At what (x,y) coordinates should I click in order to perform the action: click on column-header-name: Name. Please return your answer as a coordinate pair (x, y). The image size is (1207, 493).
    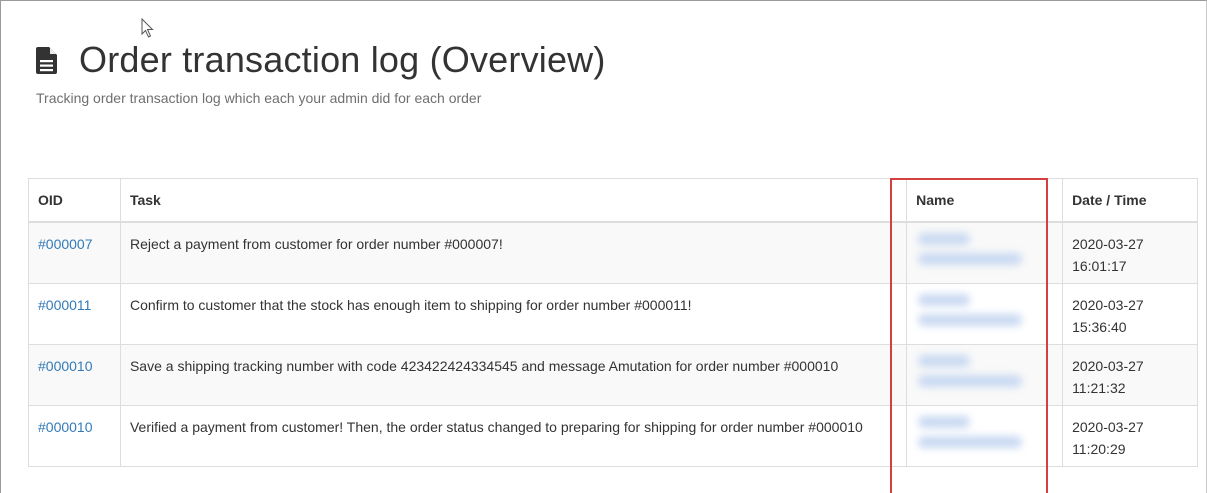
    Looking at the image, I should click on (985, 200).